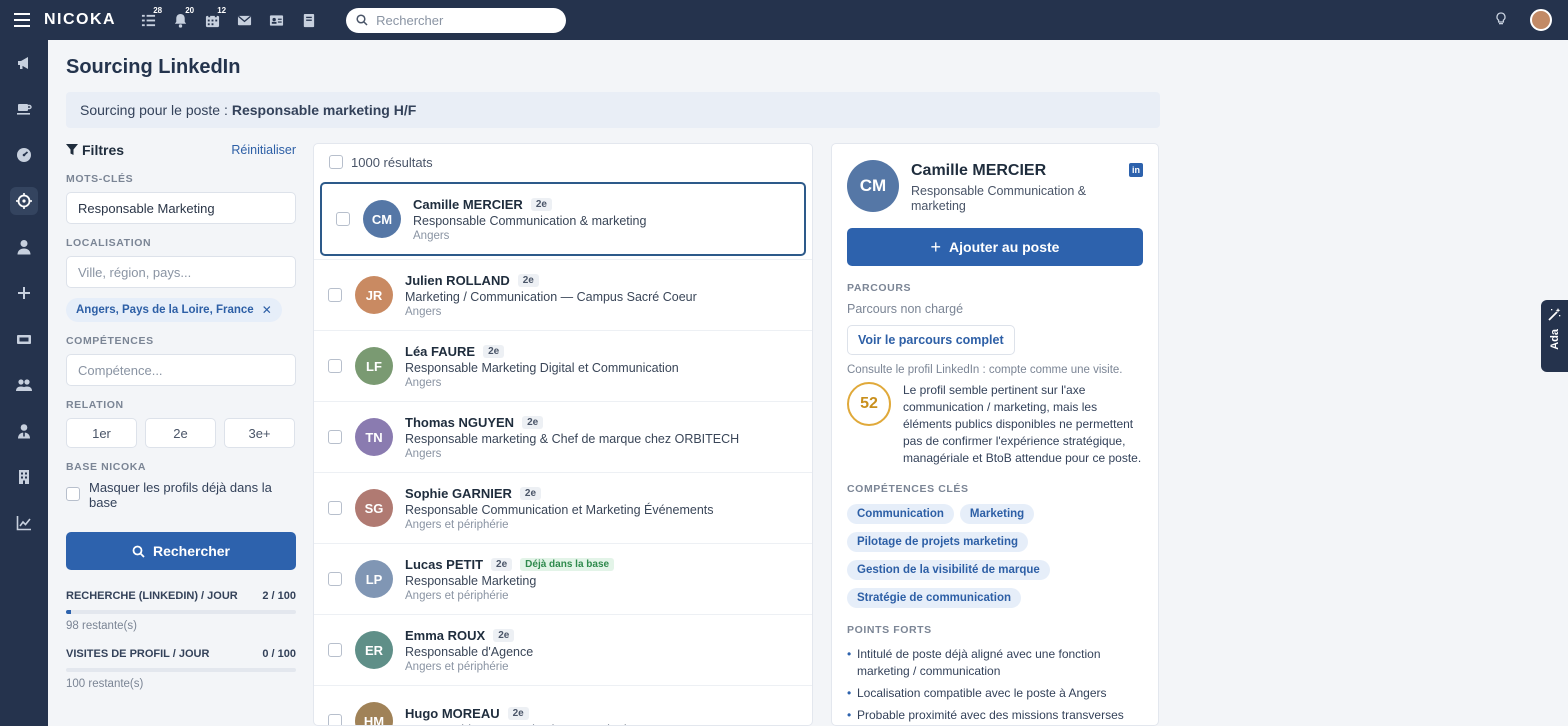 This screenshot has width=1568, height=726. I want to click on book-icon, so click(308, 20).